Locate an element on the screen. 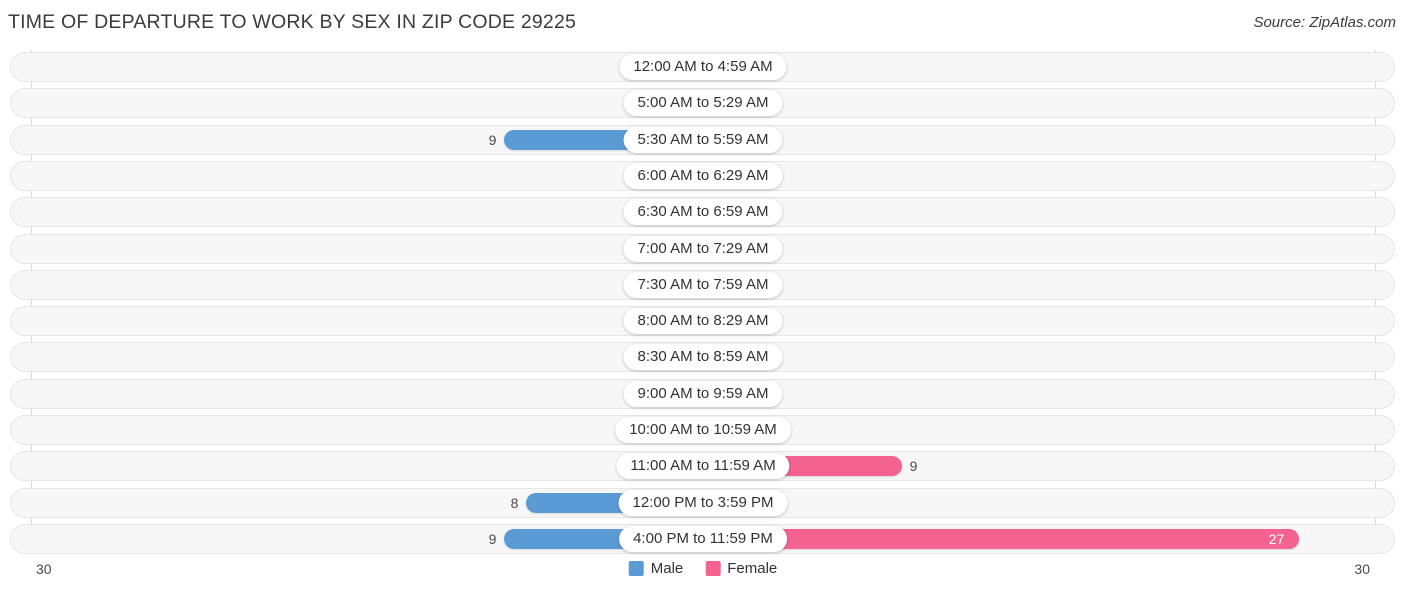 This screenshot has width=1406, height=595. source-attribution: Source: ZipAtlas.com is located at coordinates (1324, 22).